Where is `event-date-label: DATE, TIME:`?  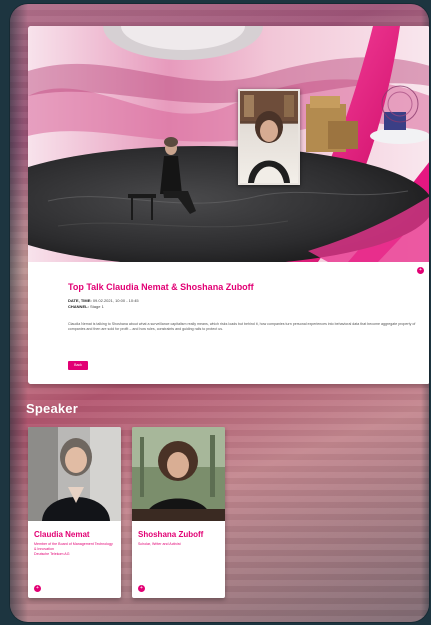 event-date-label: DATE, TIME: is located at coordinates (80, 300).